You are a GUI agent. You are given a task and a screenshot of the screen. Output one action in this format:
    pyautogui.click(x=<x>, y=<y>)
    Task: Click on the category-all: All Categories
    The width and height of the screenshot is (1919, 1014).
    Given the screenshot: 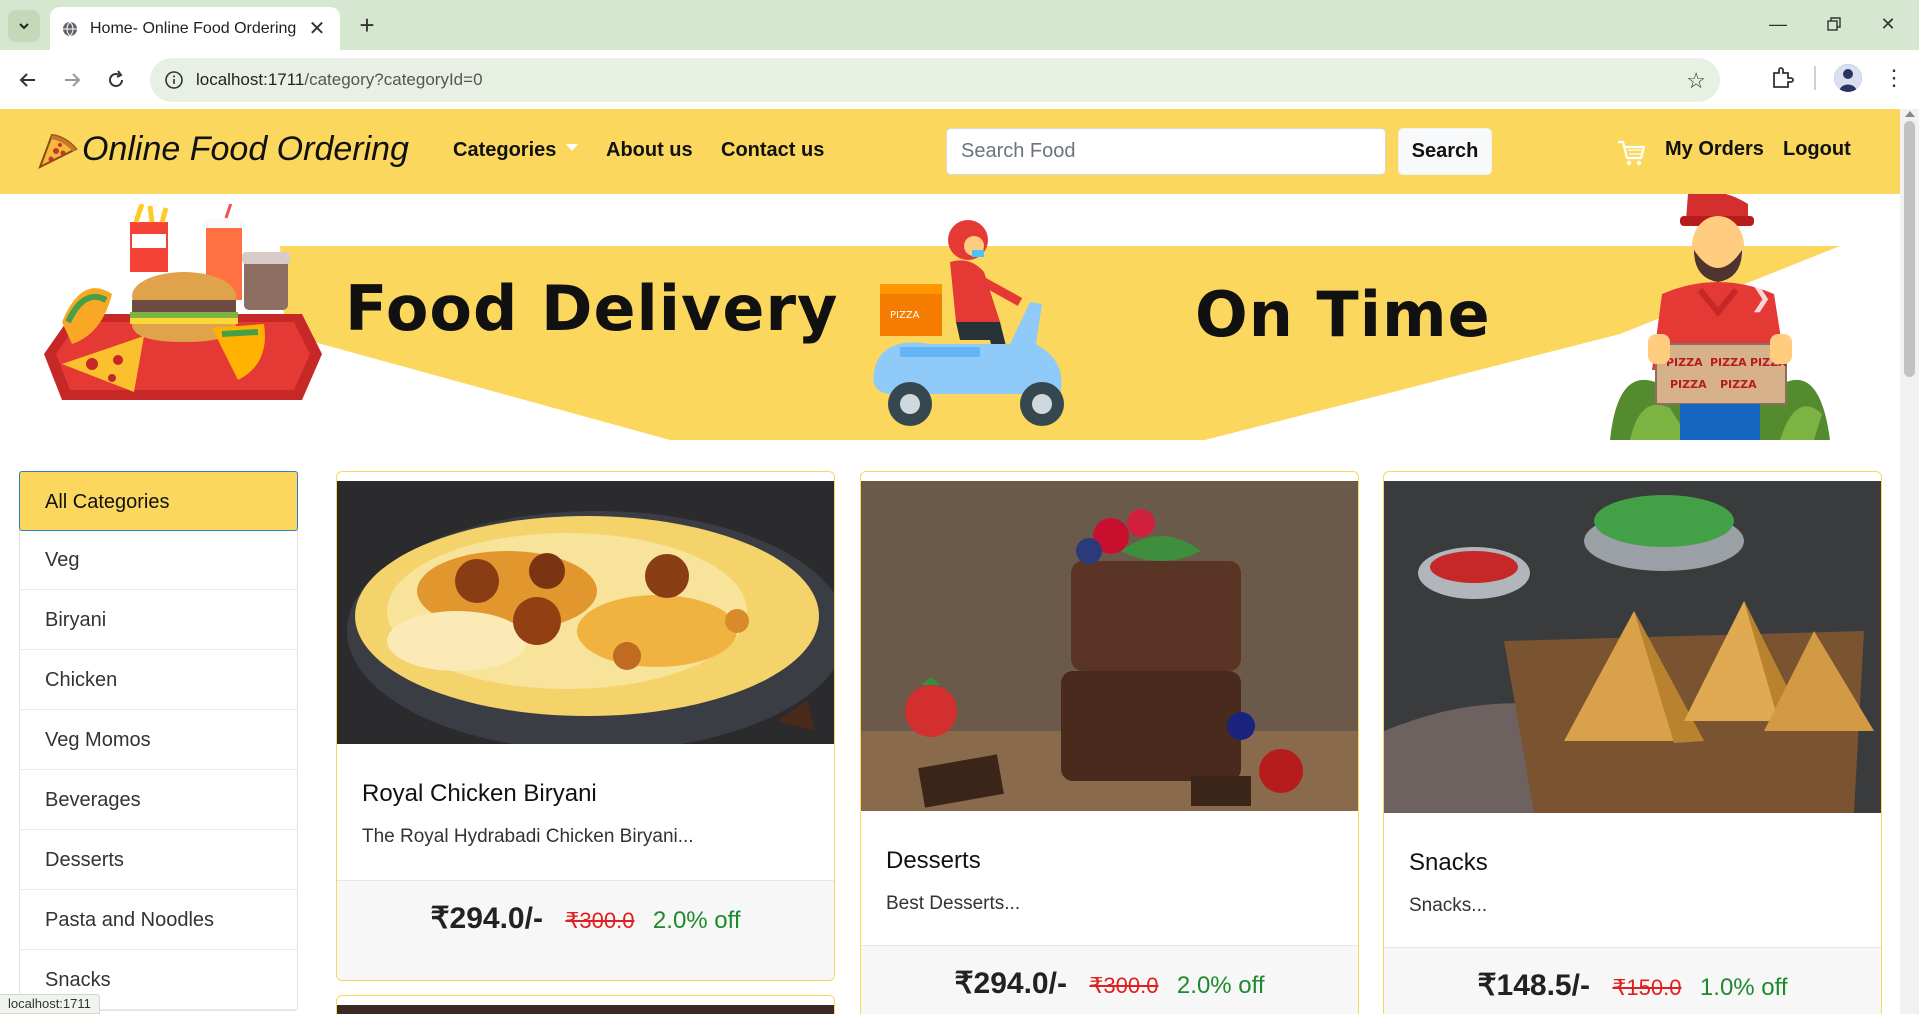 What is the action you would take?
    pyautogui.click(x=158, y=501)
    